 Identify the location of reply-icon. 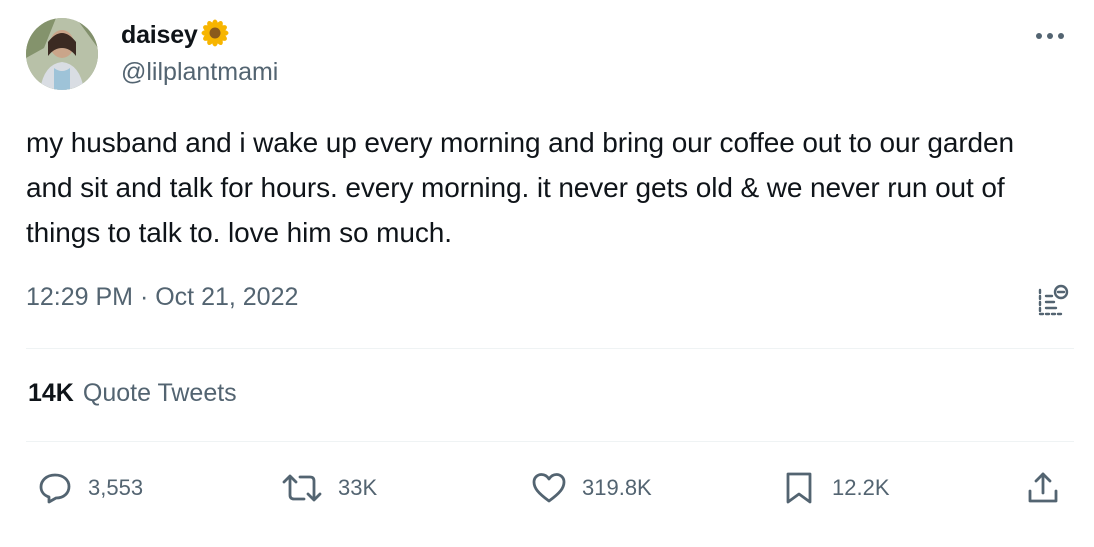
(55, 488).